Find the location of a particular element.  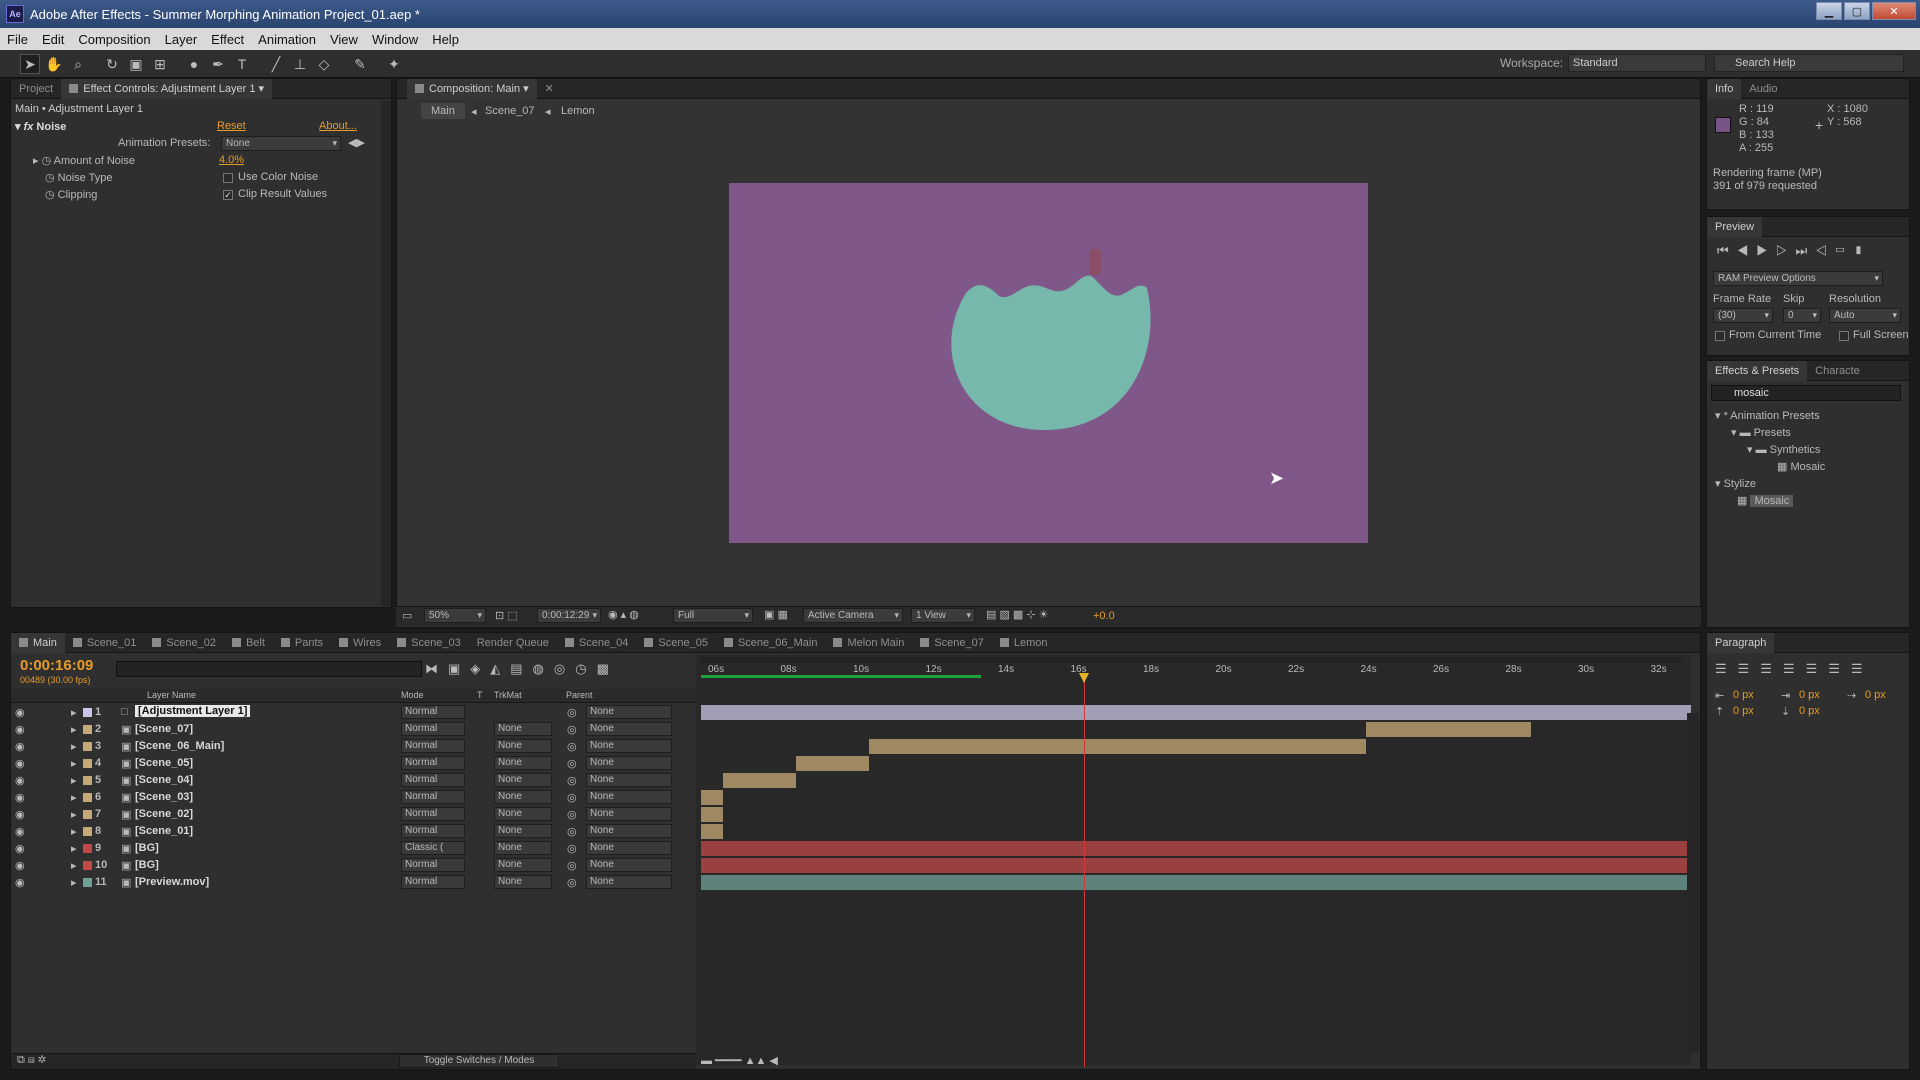

layer-mode-select: Classic ( is located at coordinates (433, 848).